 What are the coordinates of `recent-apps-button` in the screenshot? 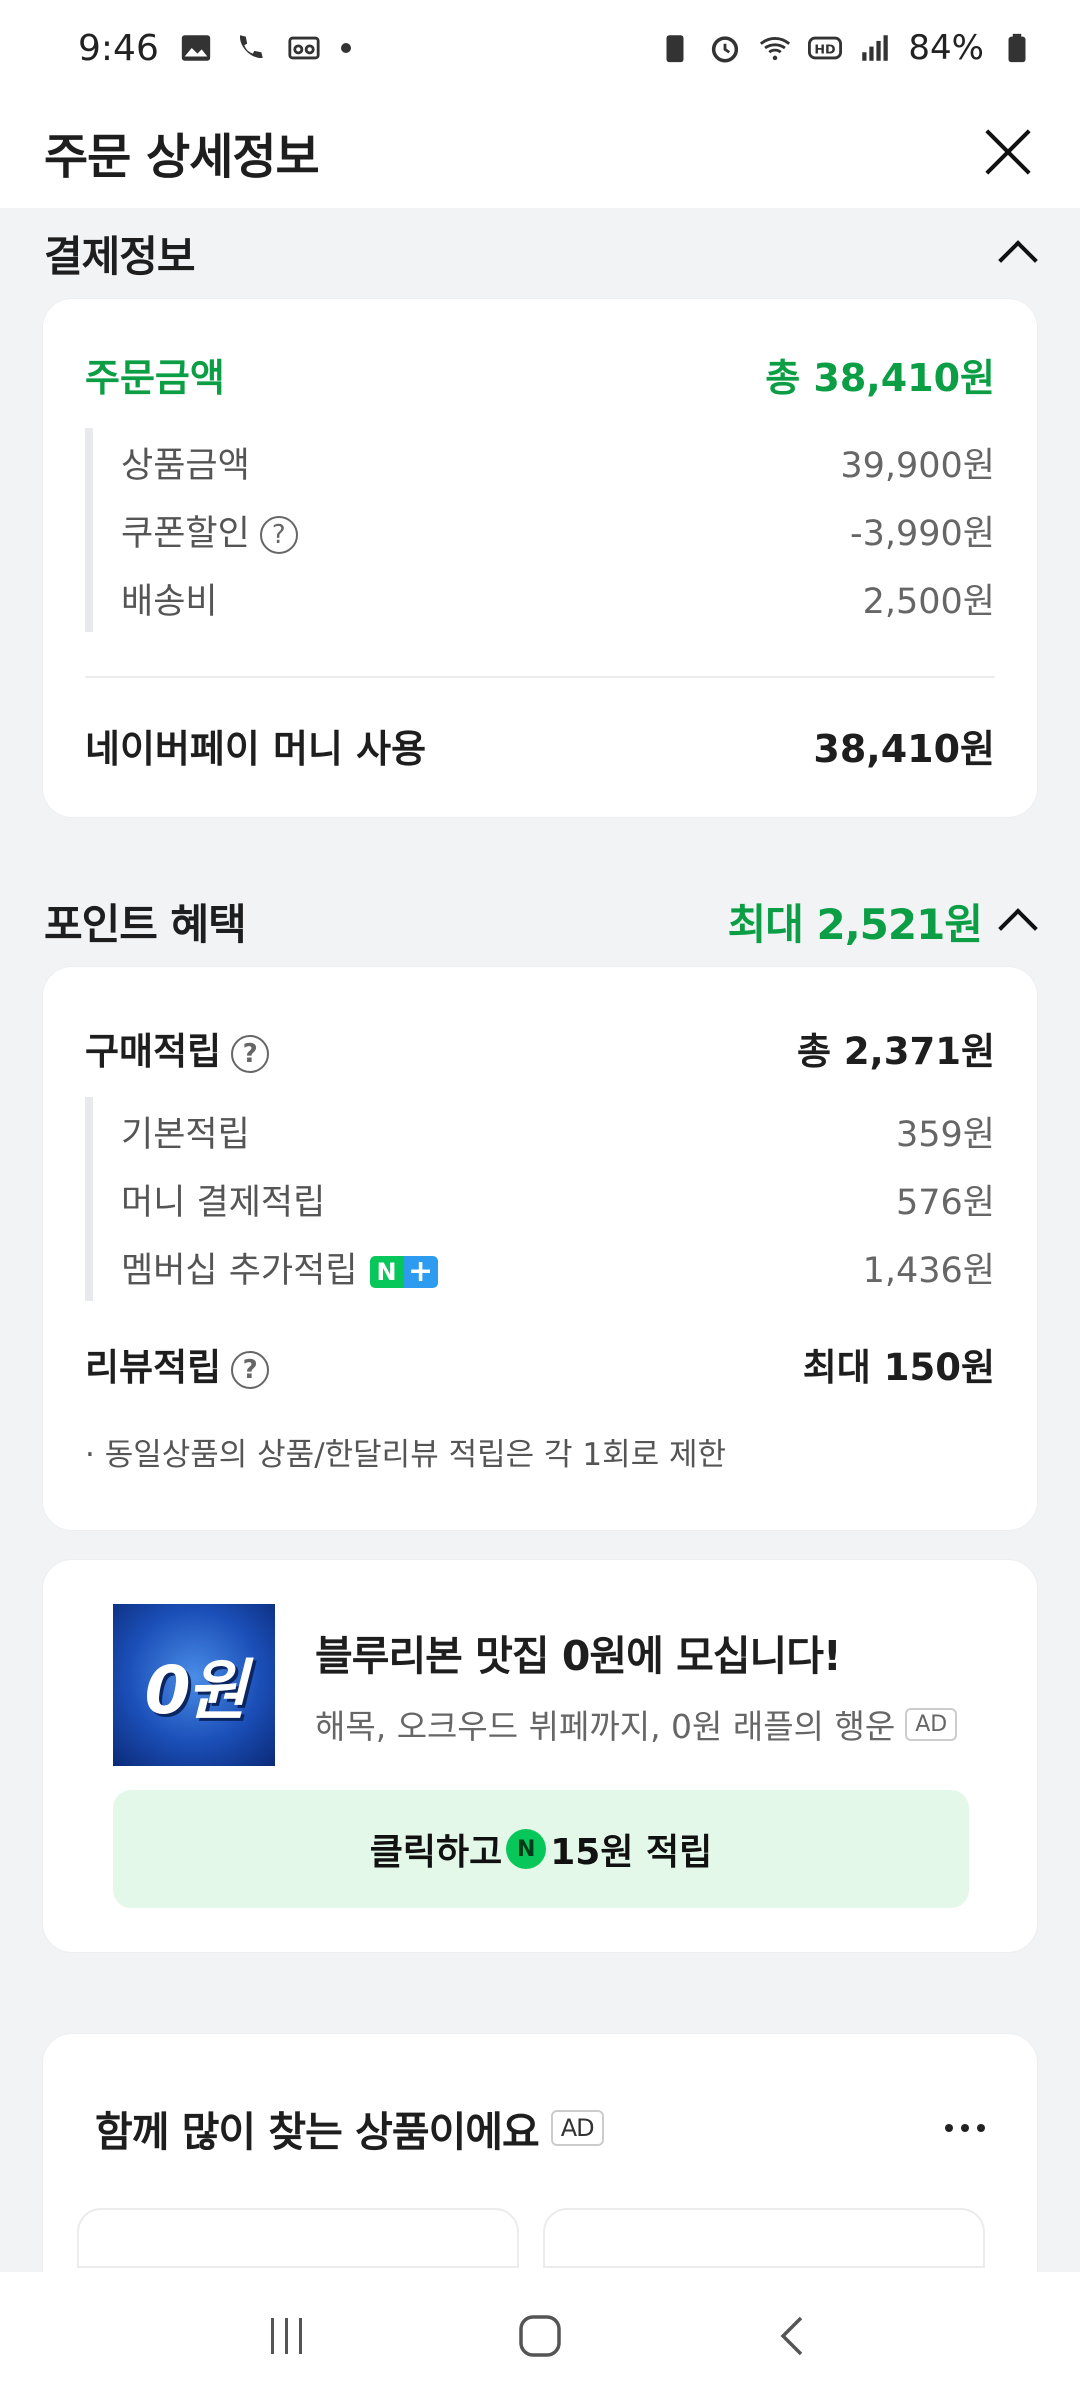 It's located at (287, 2336).